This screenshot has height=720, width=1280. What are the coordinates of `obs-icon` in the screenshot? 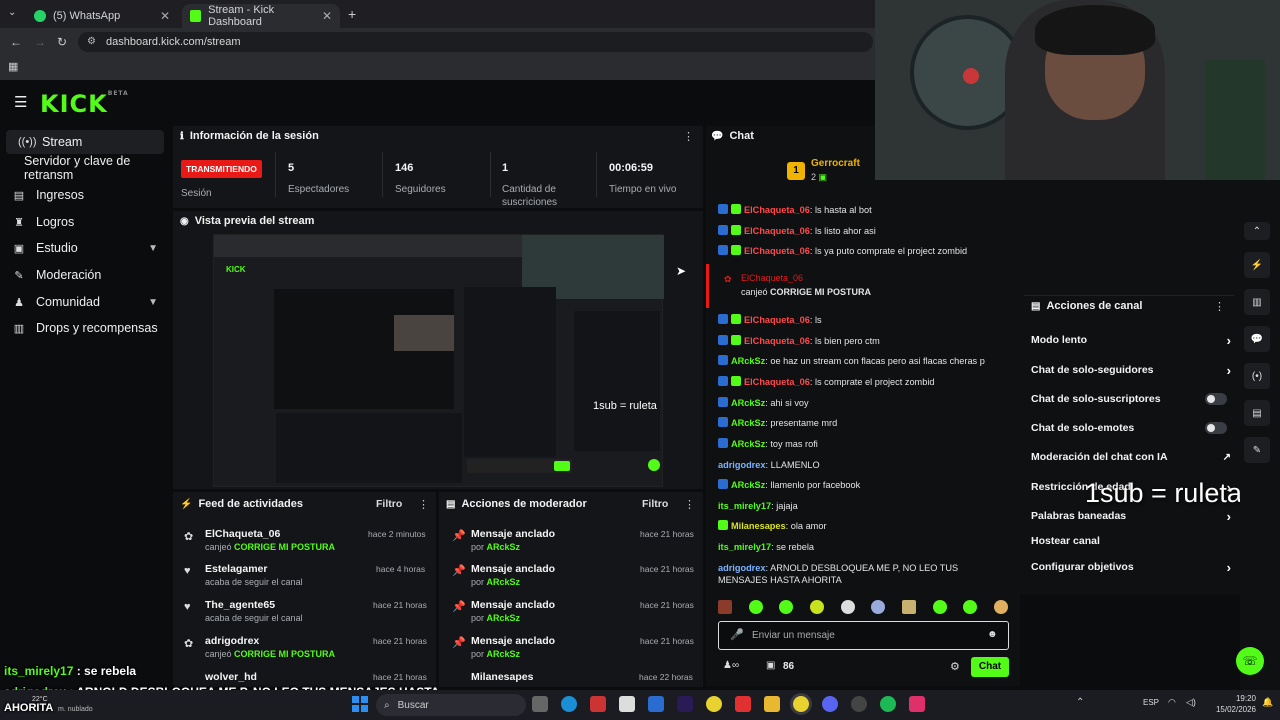 It's located at (859, 704).